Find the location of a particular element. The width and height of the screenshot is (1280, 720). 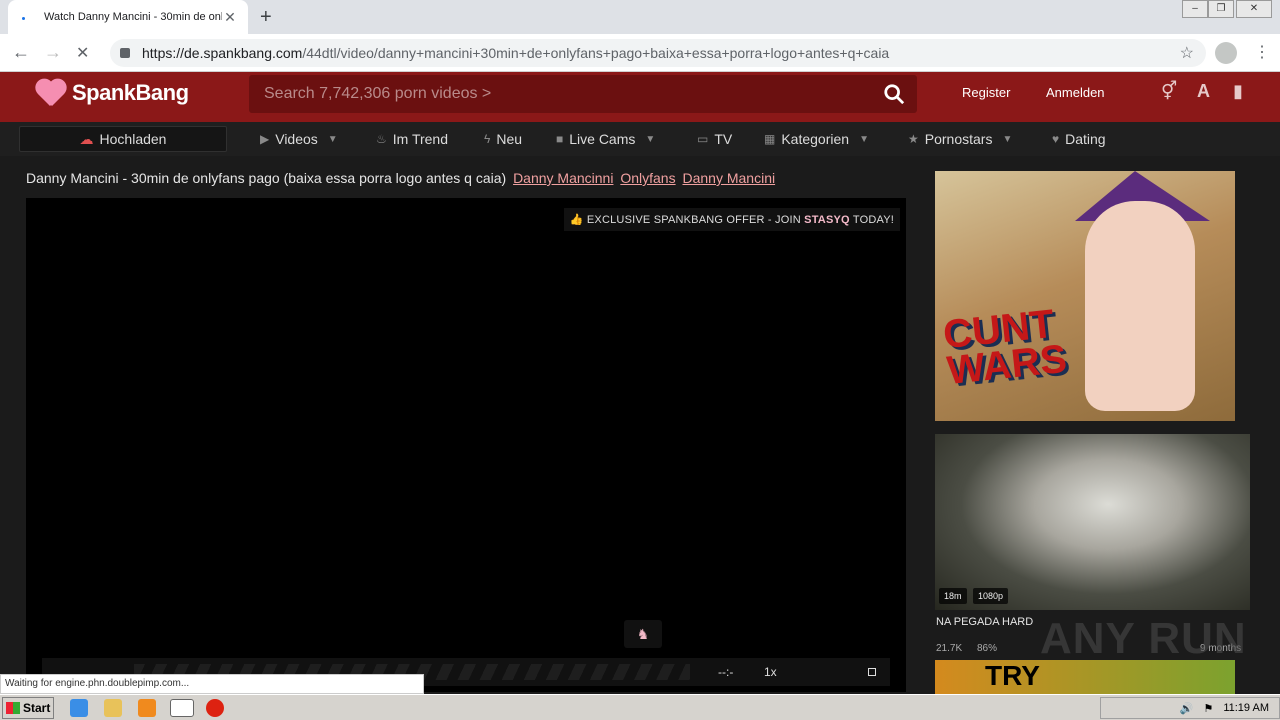

upload-button: ☁ Hochladen is located at coordinates (123, 139).